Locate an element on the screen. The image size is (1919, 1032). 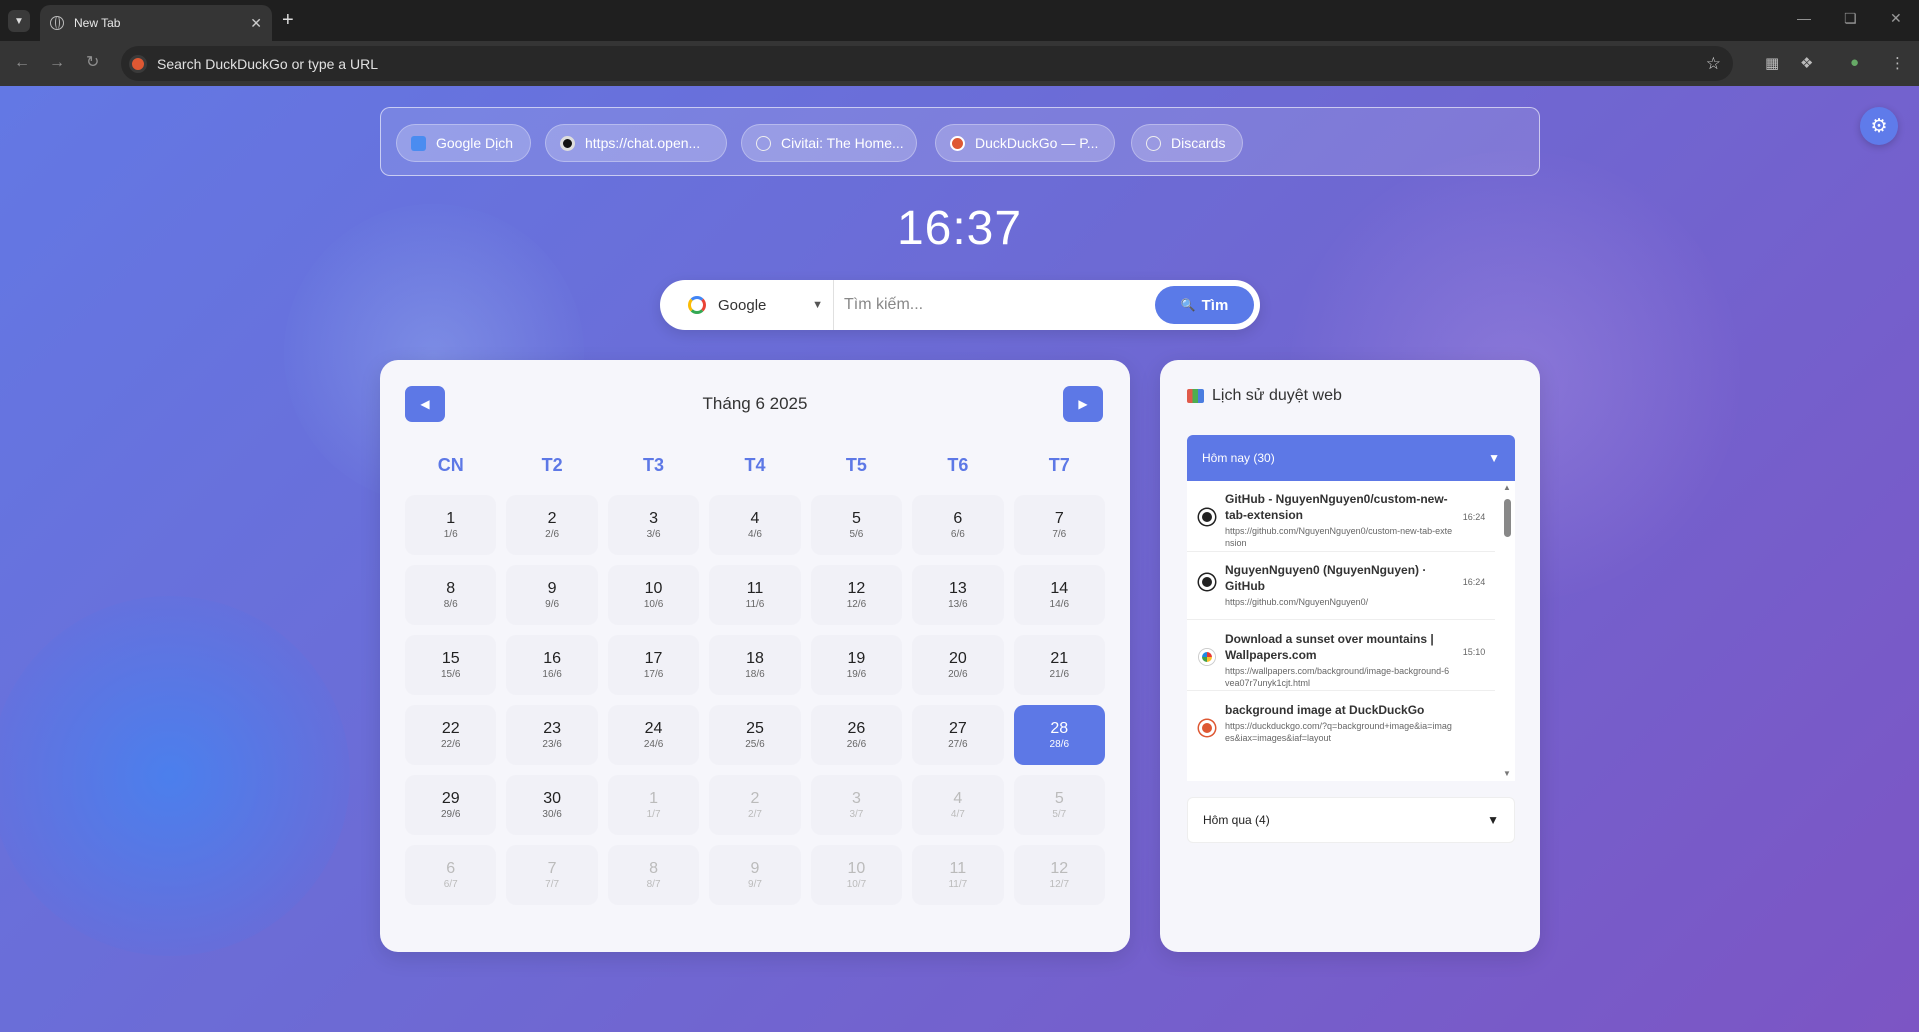
calendar-day: 5 5/7 is located at coordinates (1059, 805).